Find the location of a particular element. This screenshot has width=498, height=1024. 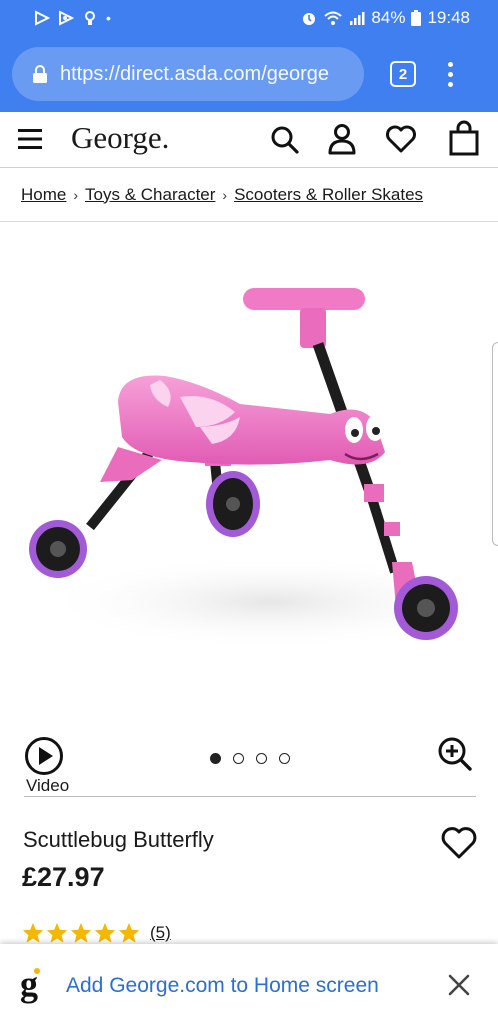

product-price: £27.97 is located at coordinates (63, 877).